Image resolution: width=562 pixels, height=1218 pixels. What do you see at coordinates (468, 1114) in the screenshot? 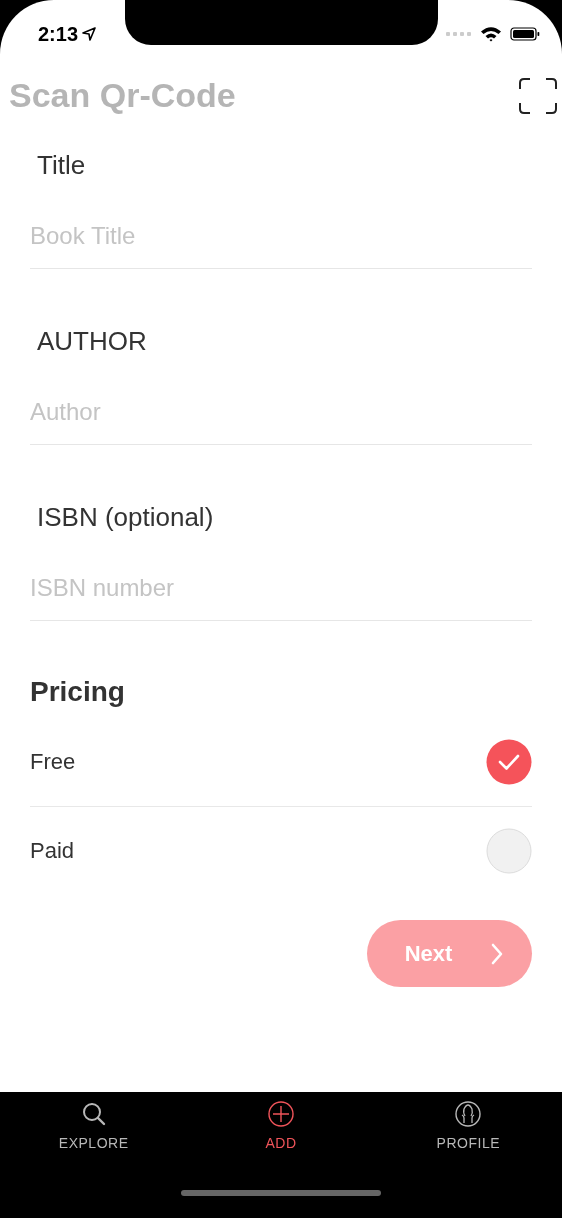
I see `person-circle-icon` at bounding box center [468, 1114].